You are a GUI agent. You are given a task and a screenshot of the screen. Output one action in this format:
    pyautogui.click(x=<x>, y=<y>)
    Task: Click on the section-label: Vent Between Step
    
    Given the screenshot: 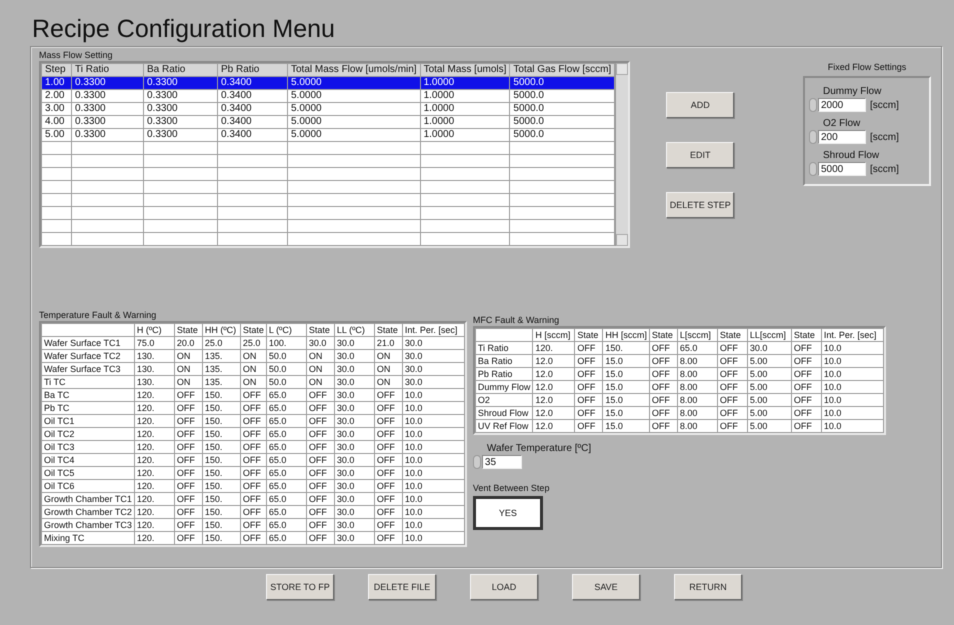 What is the action you would take?
    pyautogui.click(x=511, y=488)
    